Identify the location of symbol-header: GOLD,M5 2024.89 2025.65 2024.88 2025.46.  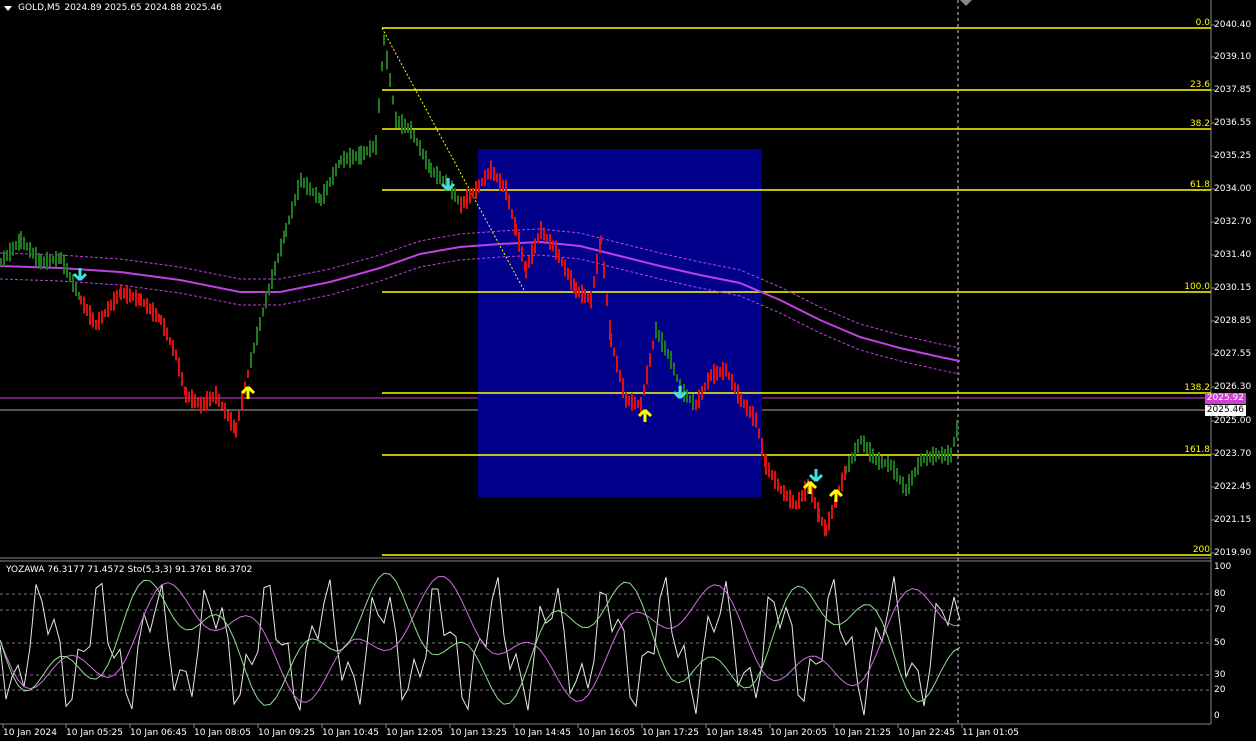
(113, 8).